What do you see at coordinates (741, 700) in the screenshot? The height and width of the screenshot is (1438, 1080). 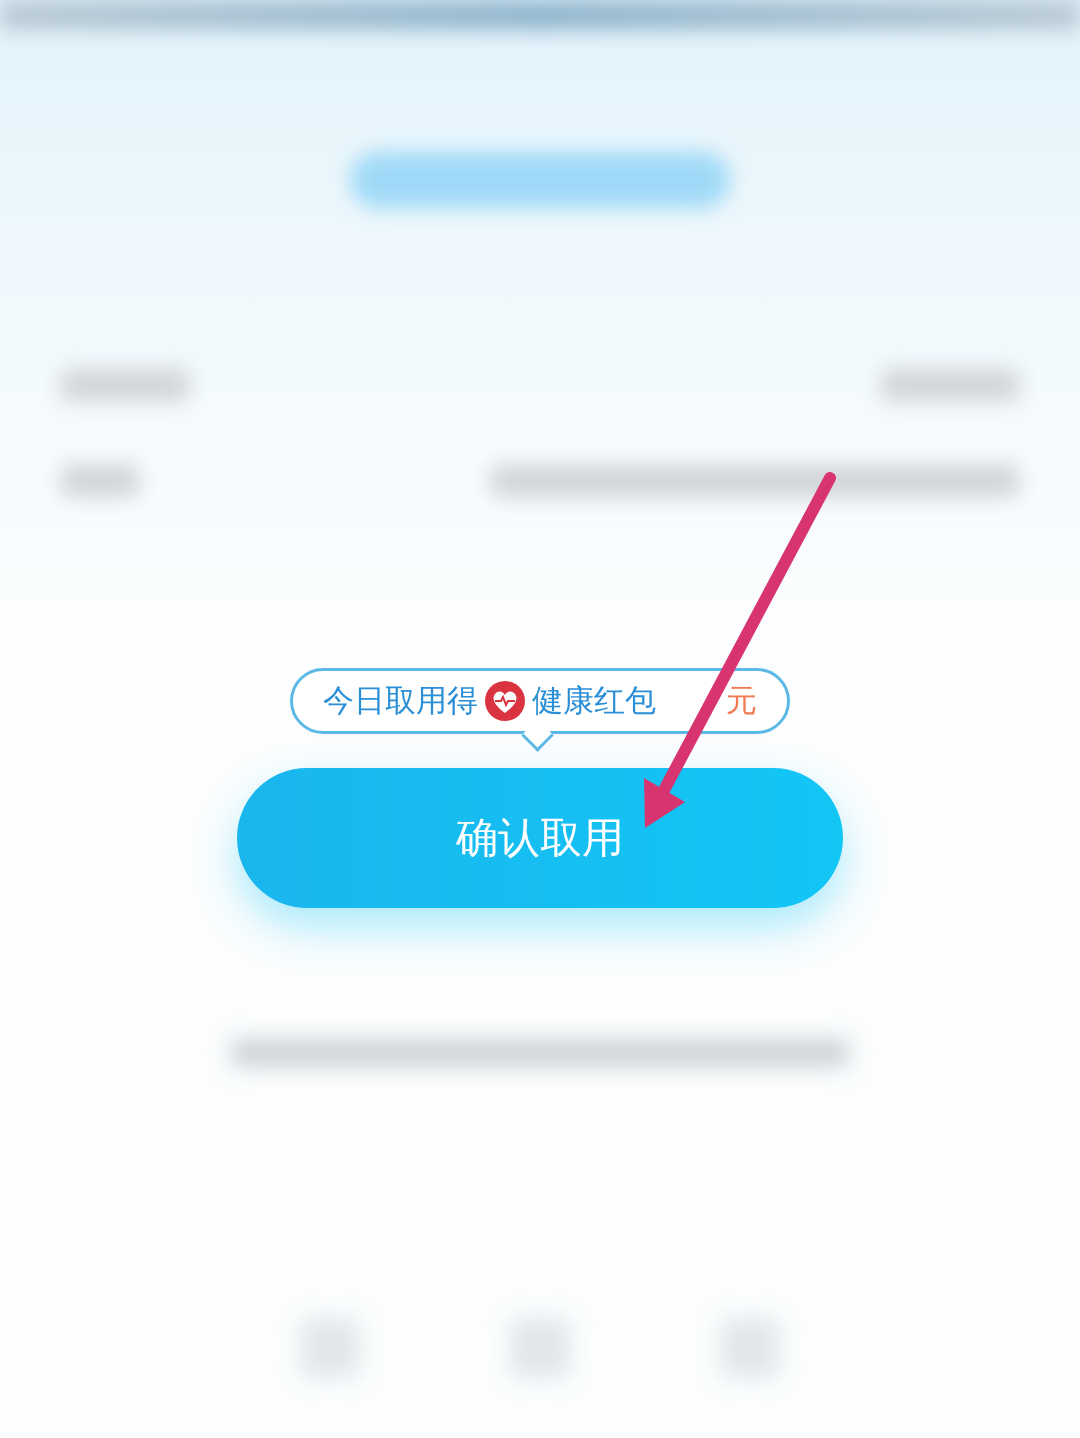 I see `reward-amount: 元` at bounding box center [741, 700].